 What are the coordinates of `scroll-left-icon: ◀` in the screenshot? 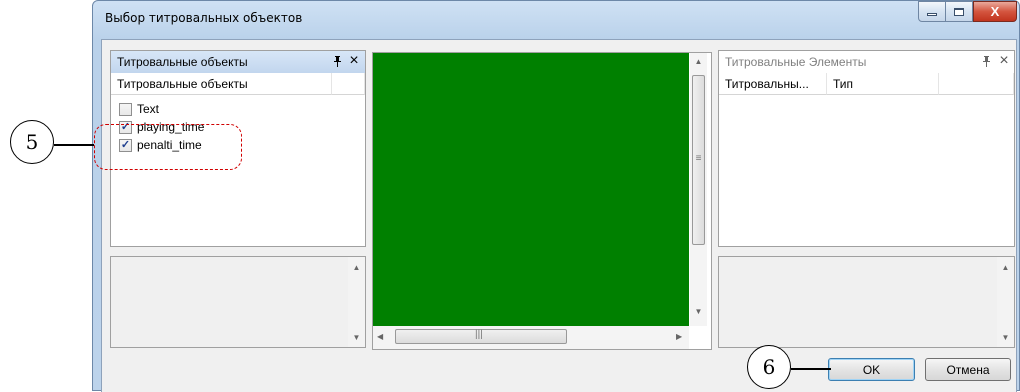 It's located at (380, 336).